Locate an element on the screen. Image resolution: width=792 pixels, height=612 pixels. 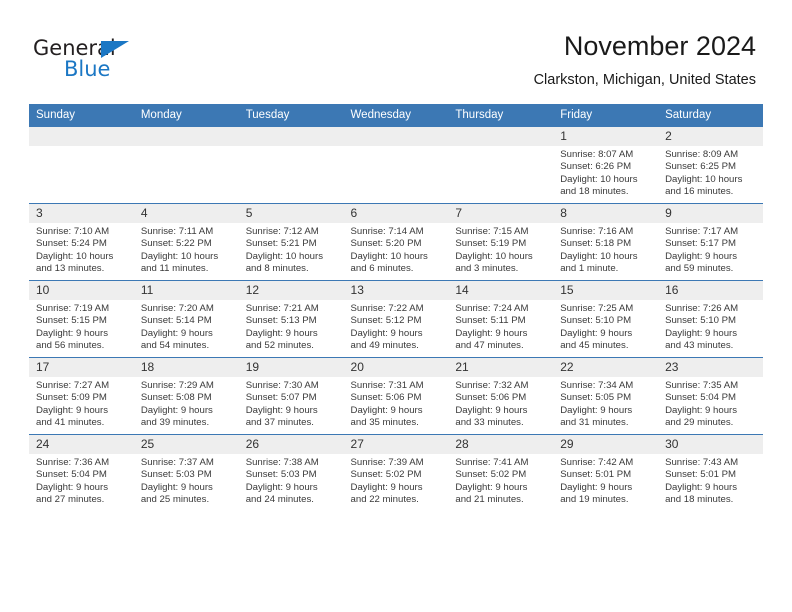
sunrise-text: Sunrise: 7:12 AM is located at coordinates (282, 231).